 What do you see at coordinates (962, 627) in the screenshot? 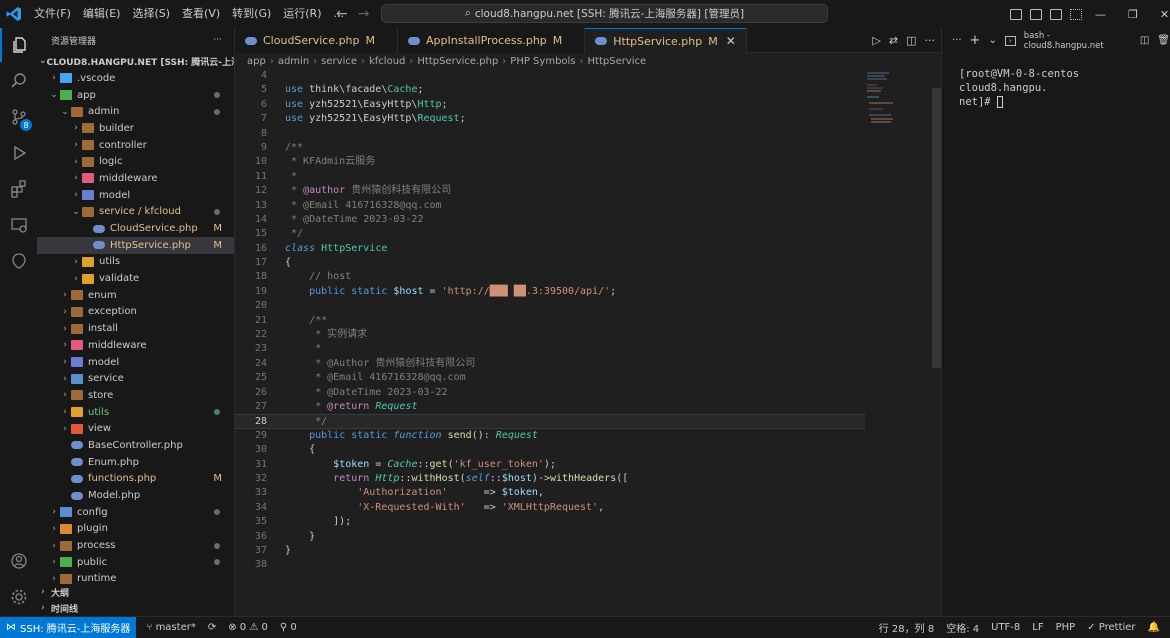
I see `indentation: 空格: 4` at bounding box center [962, 627].